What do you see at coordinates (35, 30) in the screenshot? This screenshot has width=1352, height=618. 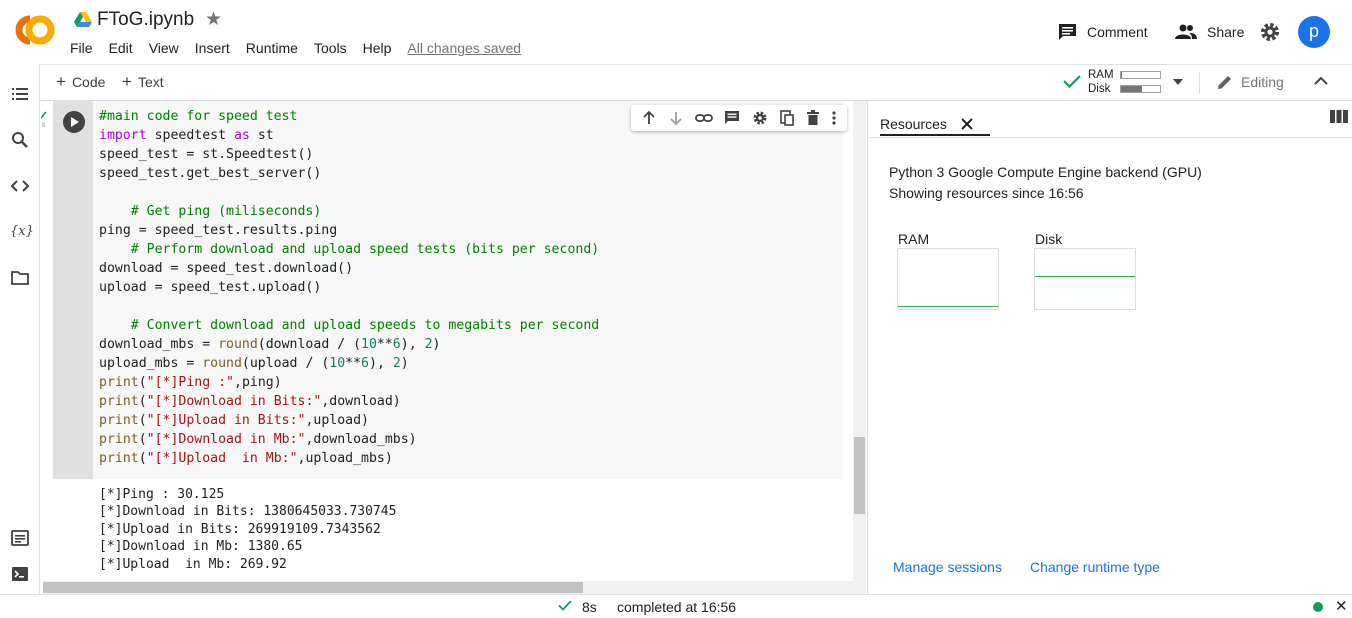 I see `colab-logo` at bounding box center [35, 30].